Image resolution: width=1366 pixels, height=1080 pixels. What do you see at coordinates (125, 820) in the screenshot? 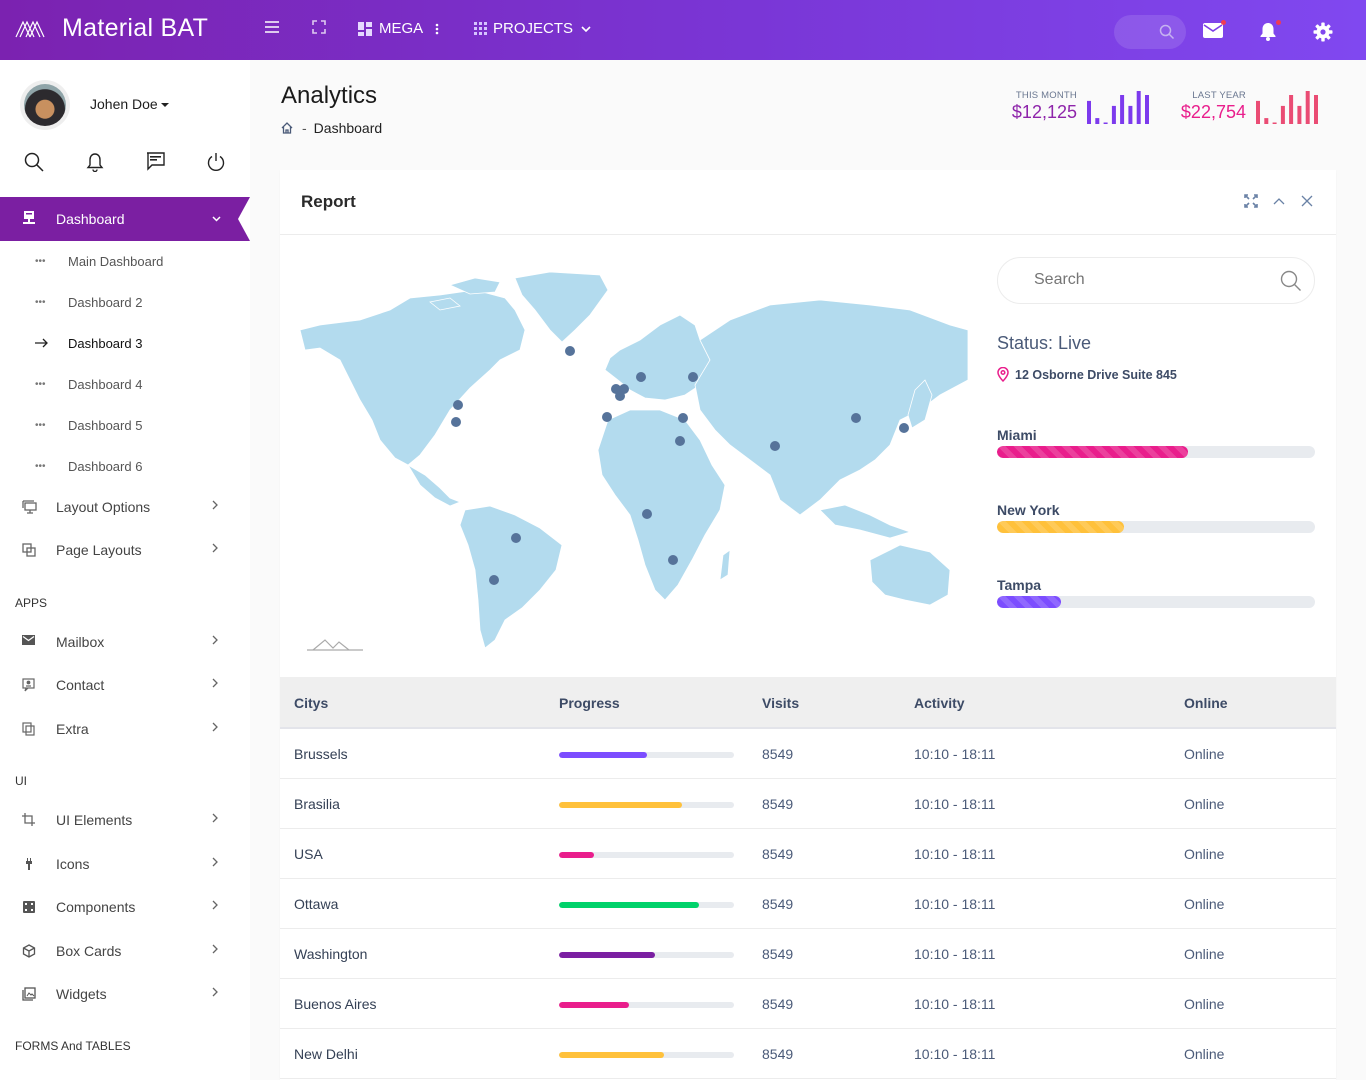
I see `sidebar-item-ui-elements: UI Elements` at bounding box center [125, 820].